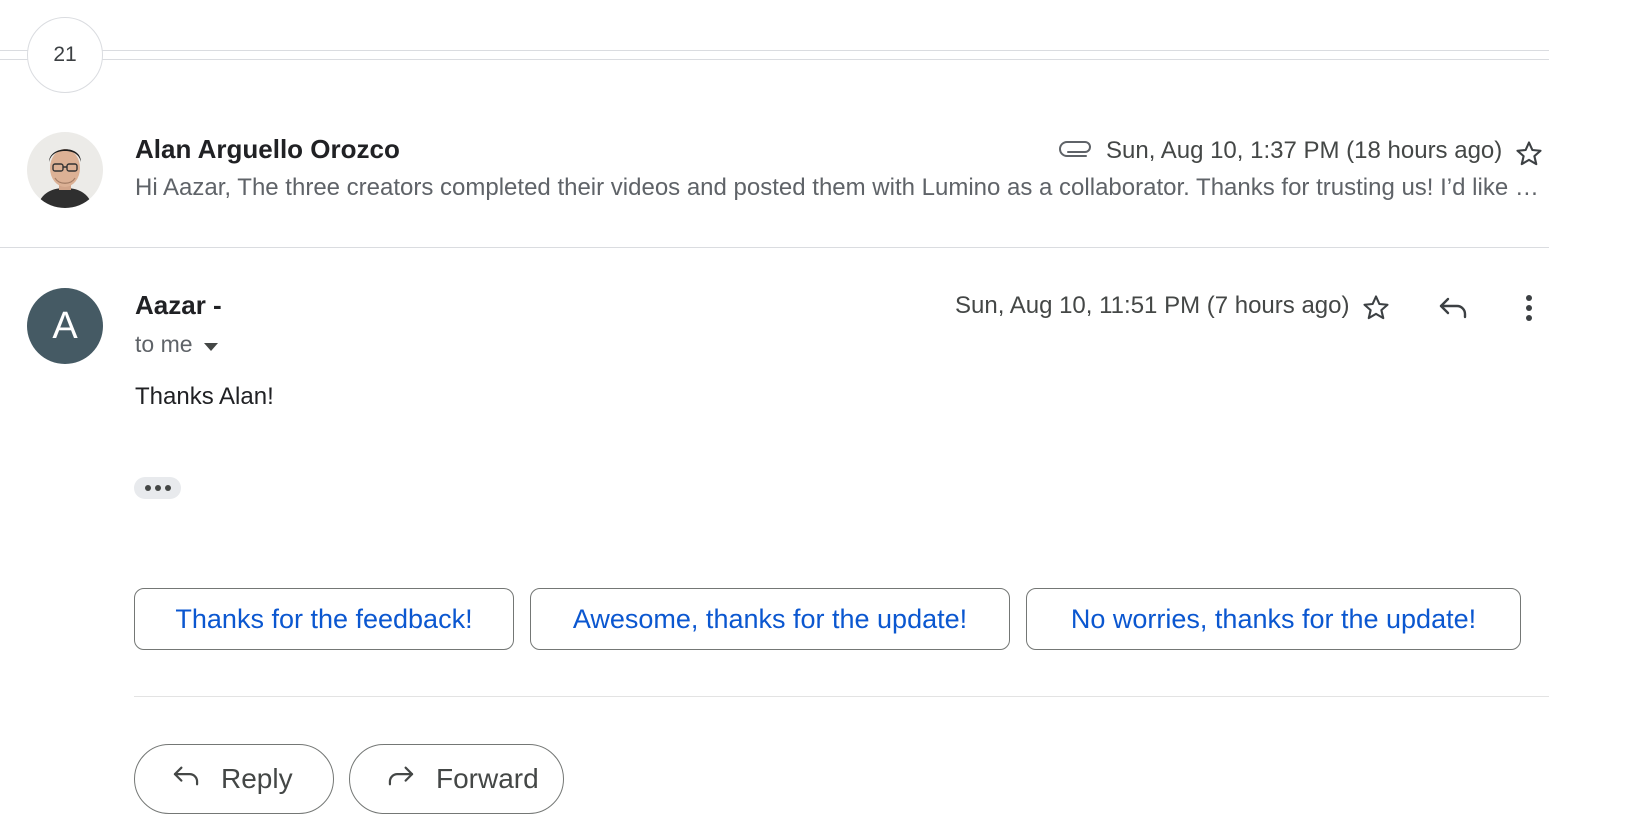 The image size is (1634, 832). What do you see at coordinates (1273, 619) in the screenshot?
I see `smart-reply-chip: No worries, thanks for the update!` at bounding box center [1273, 619].